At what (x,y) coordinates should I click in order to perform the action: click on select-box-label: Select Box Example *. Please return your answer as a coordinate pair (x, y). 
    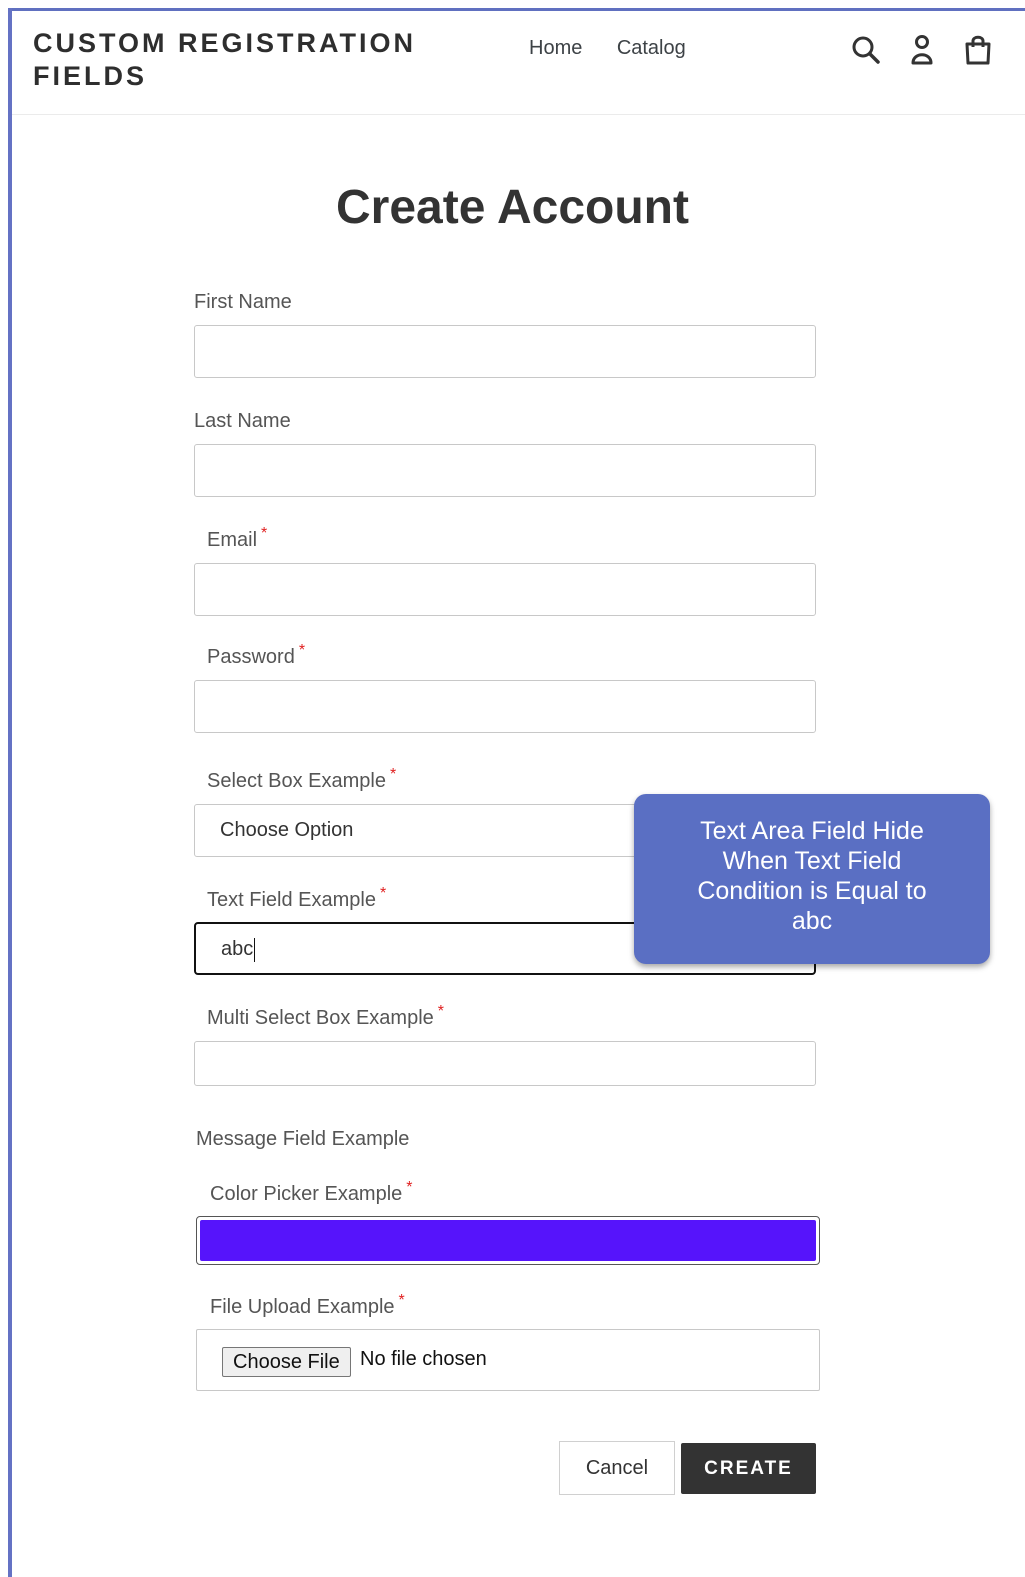
    Looking at the image, I should click on (302, 779).